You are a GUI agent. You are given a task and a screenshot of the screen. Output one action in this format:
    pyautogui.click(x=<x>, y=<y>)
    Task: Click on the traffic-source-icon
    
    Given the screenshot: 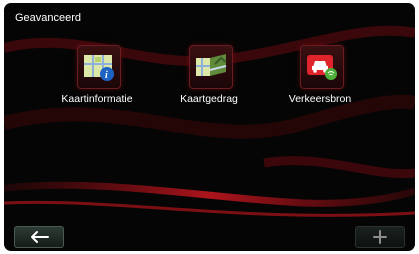 What is the action you would take?
    pyautogui.click(x=322, y=67)
    